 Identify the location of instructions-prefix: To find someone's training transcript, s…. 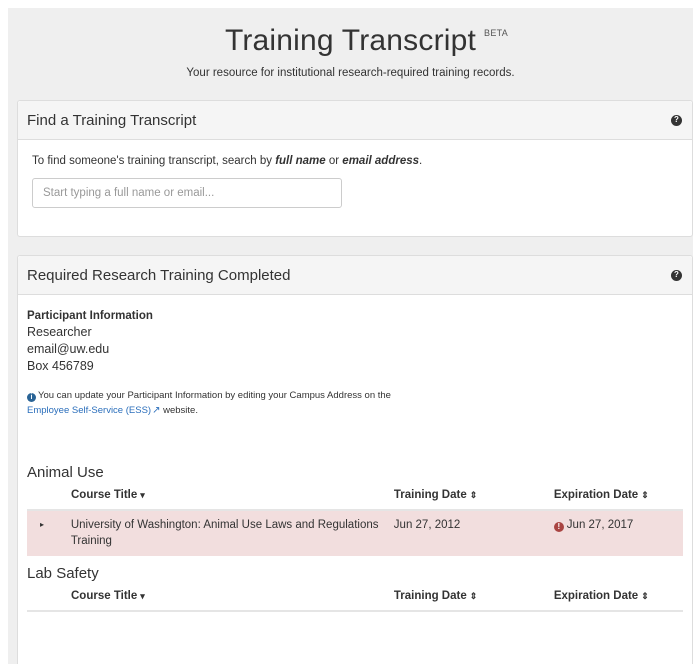
(154, 161).